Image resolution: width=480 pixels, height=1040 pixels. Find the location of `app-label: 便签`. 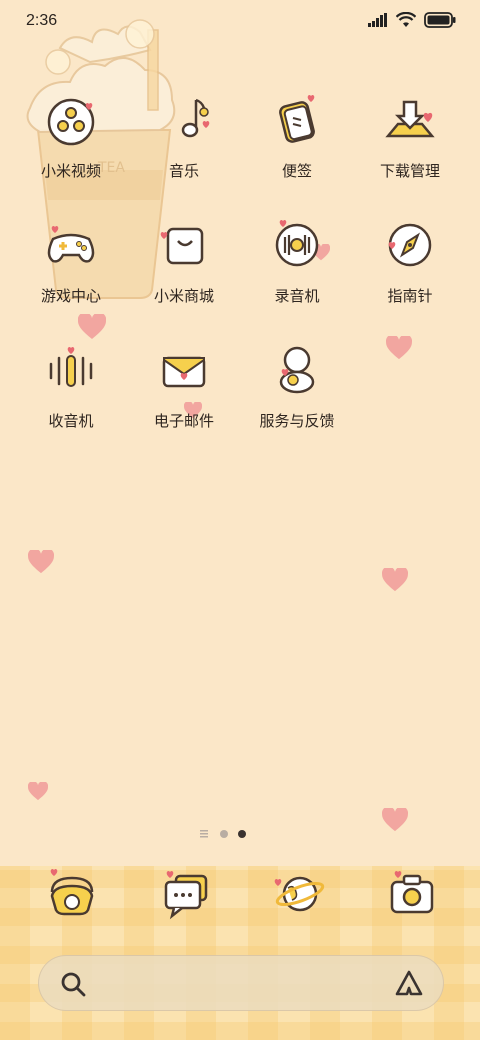

app-label: 便签 is located at coordinates (296, 171).